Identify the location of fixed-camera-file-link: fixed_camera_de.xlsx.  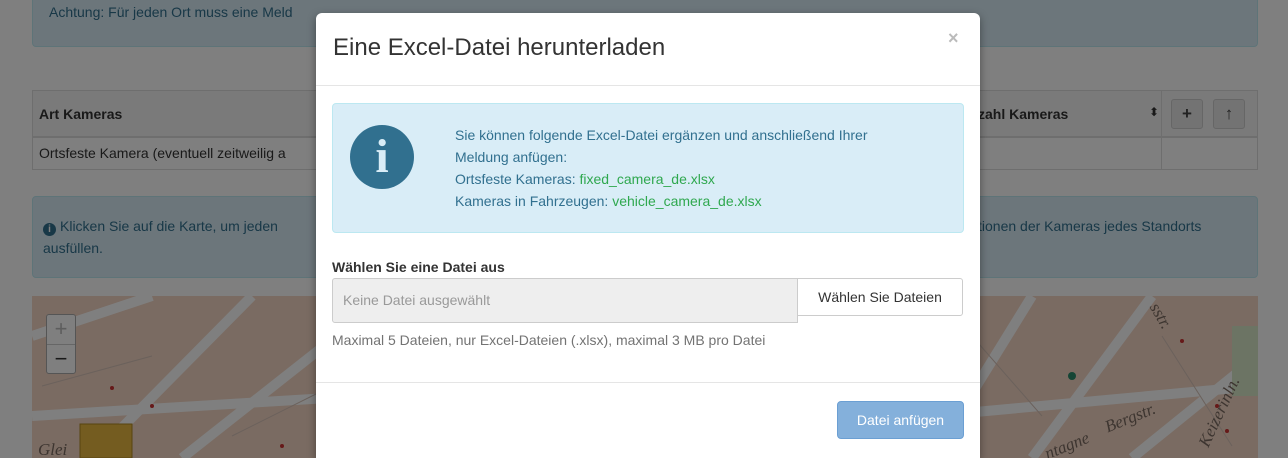
(646, 179).